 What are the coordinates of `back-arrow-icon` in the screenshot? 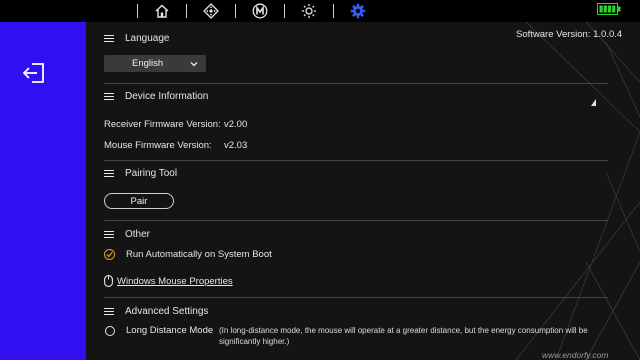 It's located at (34, 73).